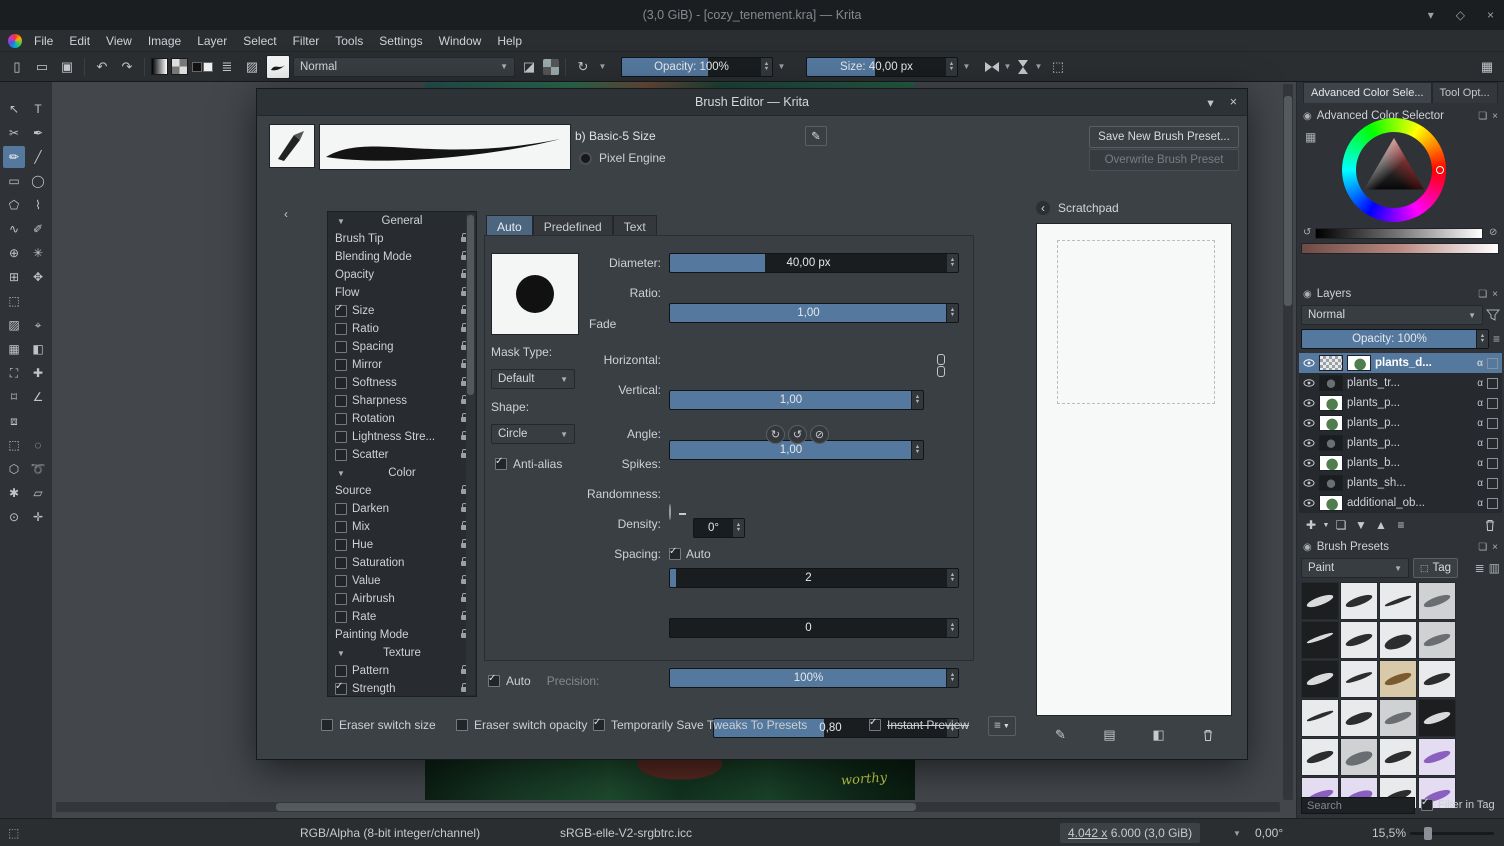  Describe the element at coordinates (402, 329) in the screenshot. I see `option-ratio: Ratio` at that location.